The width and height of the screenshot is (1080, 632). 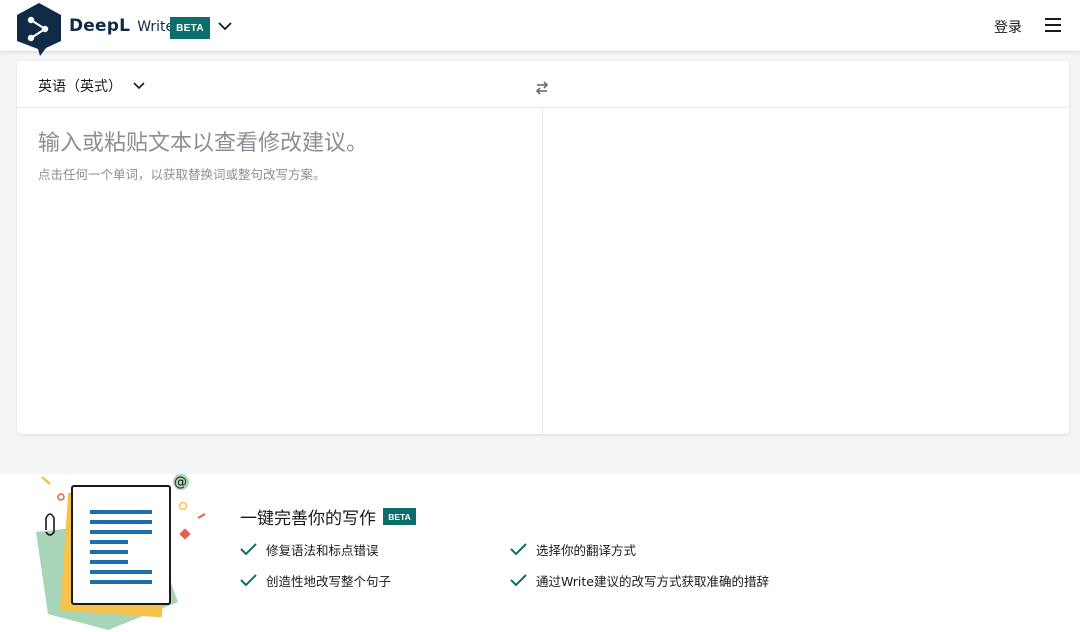 I want to click on promo-title-row: 一键完善你的写作 BETA, so click(x=328, y=516).